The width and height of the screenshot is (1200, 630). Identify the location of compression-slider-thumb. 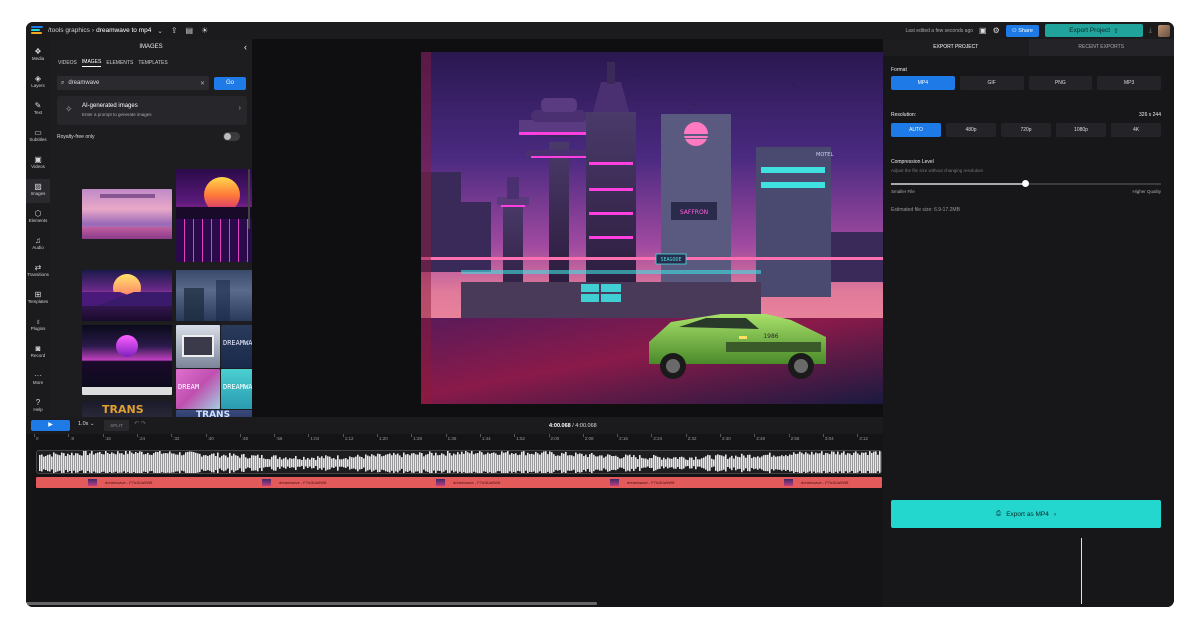
(1025, 183).